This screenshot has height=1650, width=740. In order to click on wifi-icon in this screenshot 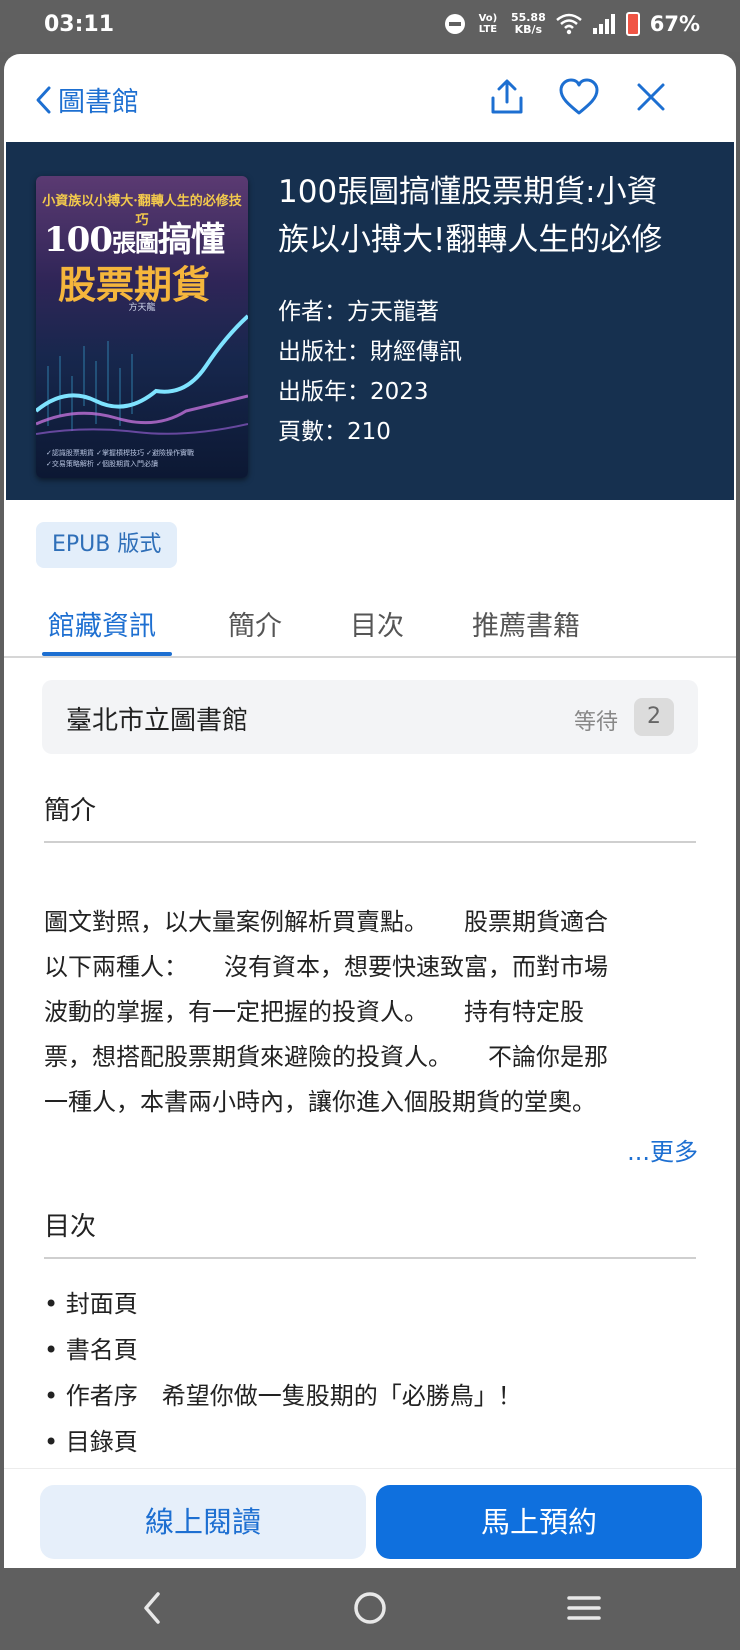, I will do `click(568, 24)`.